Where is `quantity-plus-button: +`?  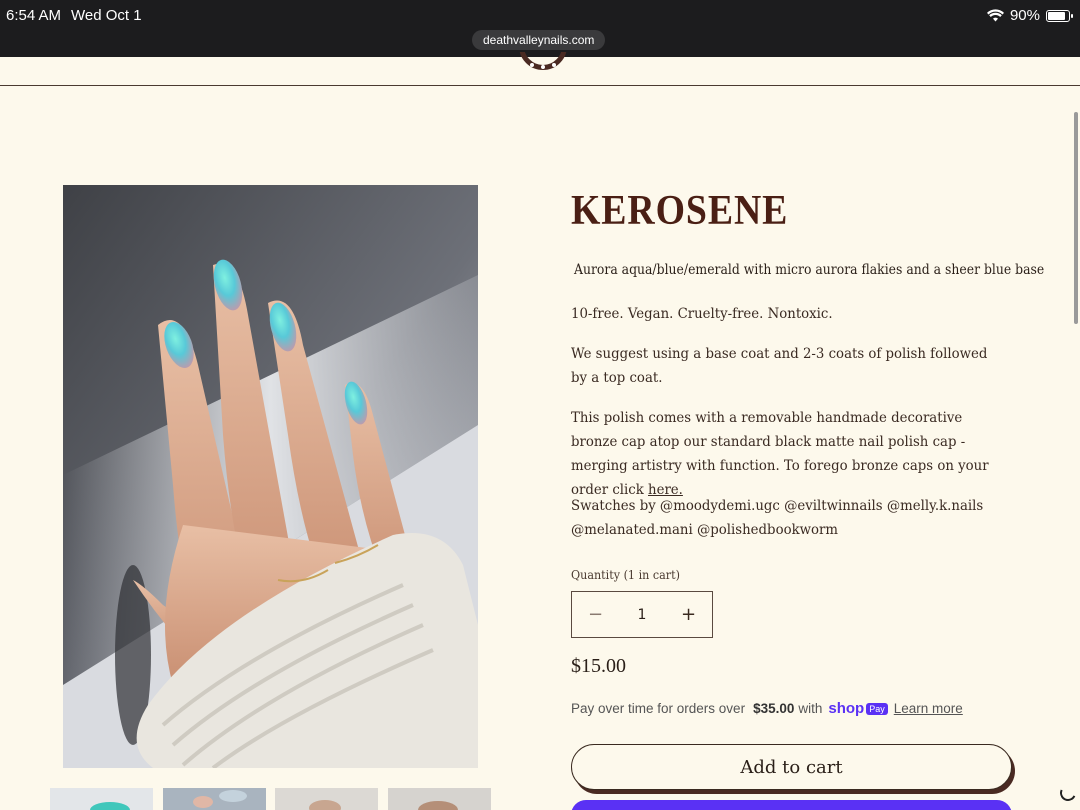 quantity-plus-button: + is located at coordinates (688, 614).